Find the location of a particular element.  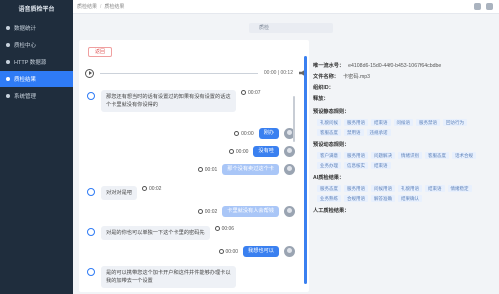

static-rules-label: 预设静态规则： is located at coordinates (331, 112).